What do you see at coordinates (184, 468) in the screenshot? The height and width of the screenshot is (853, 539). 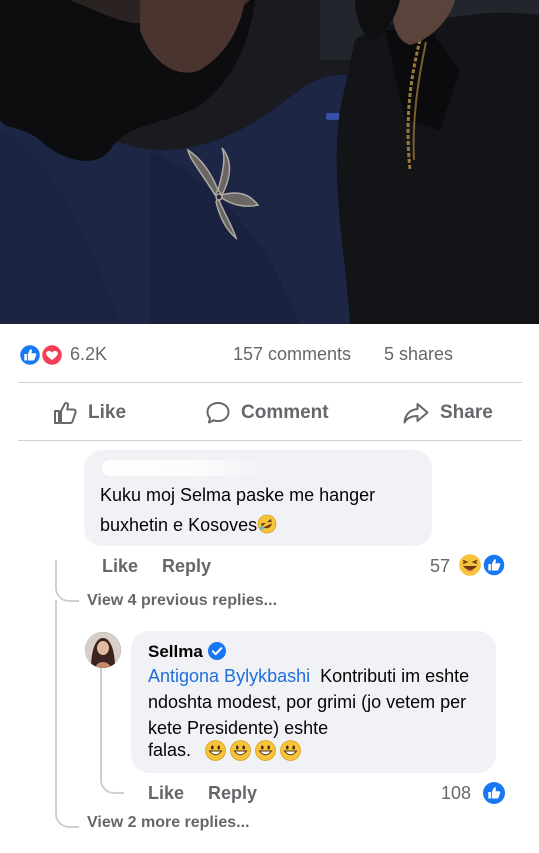 I see `redacted-author-name` at bounding box center [184, 468].